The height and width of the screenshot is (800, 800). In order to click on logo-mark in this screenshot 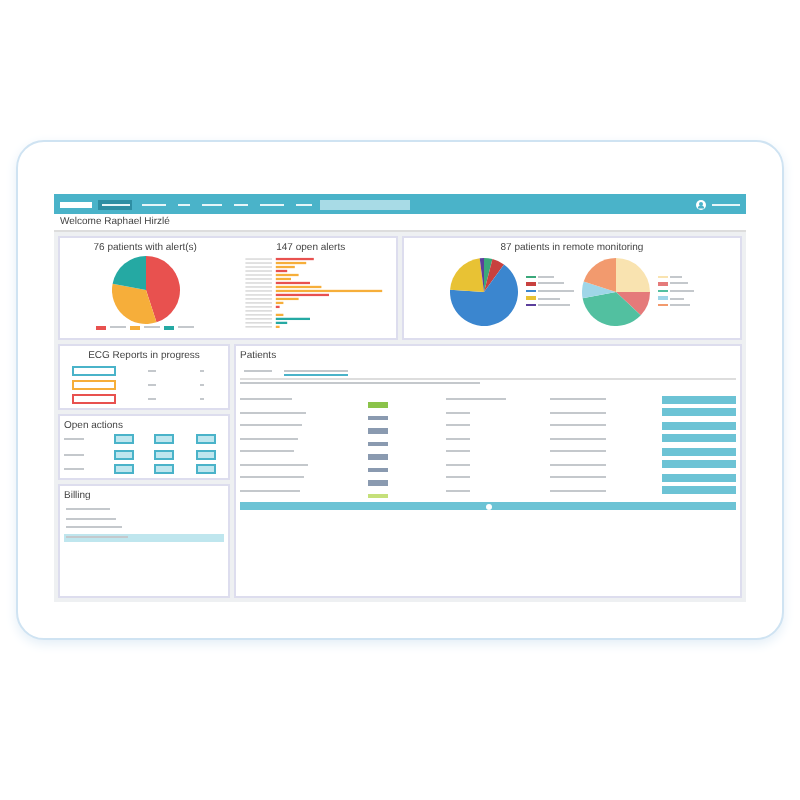, I will do `click(76, 204)`.